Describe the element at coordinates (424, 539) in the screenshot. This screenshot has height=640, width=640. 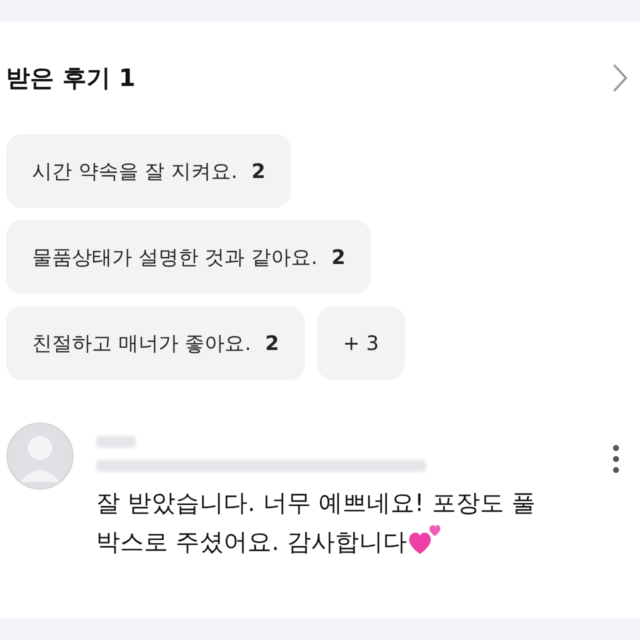
I see `hearts-icon` at that location.